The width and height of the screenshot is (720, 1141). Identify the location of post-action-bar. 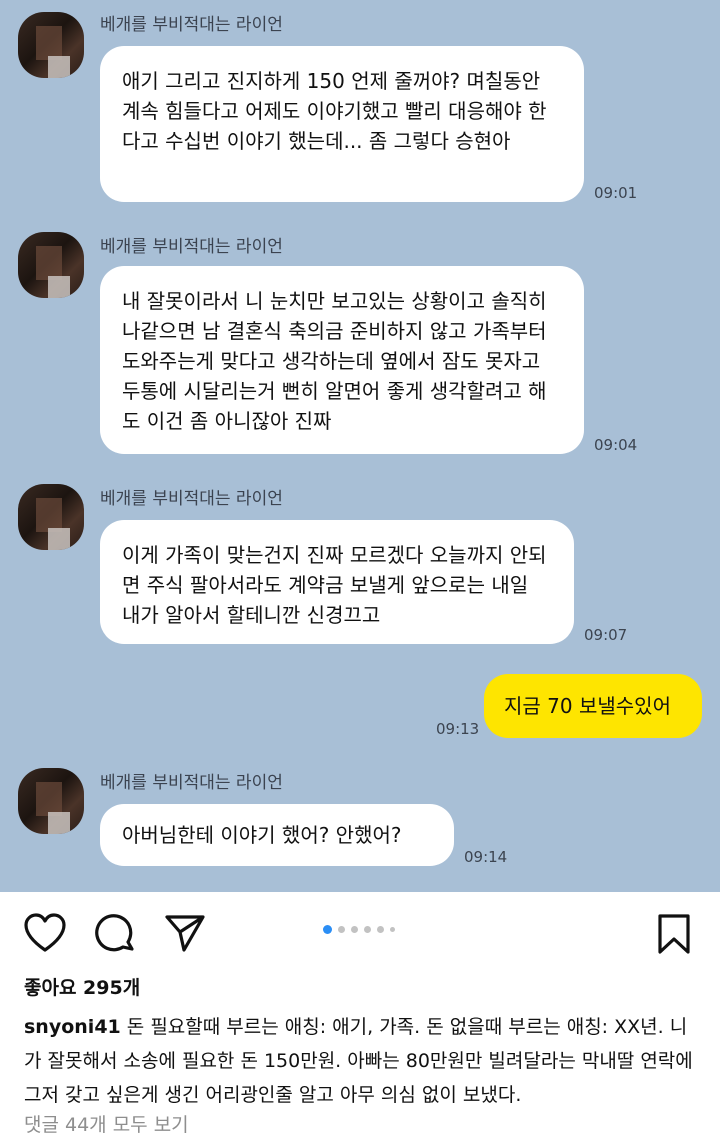
(360, 935).